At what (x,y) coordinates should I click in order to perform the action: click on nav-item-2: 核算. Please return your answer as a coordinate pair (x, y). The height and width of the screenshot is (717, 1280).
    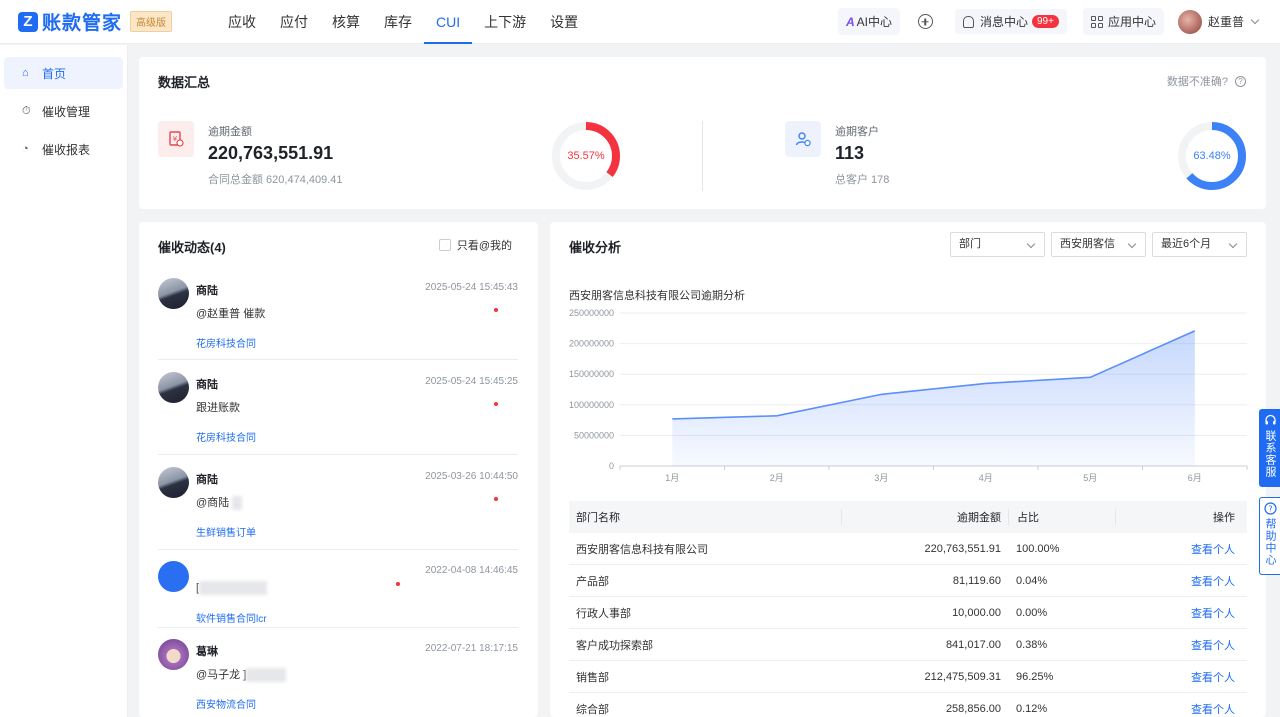
    Looking at the image, I should click on (346, 22).